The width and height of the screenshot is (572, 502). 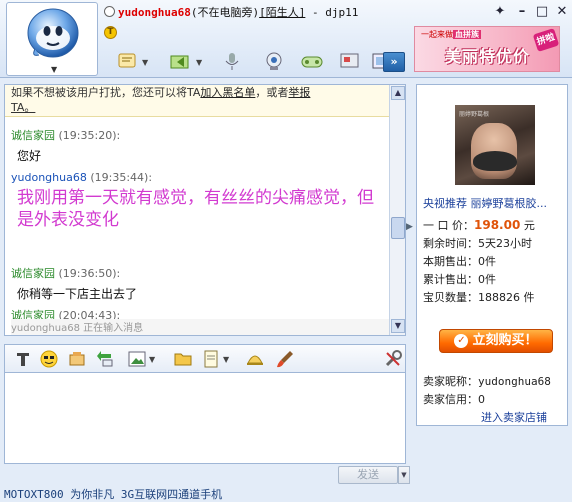 I want to click on self-name: djp11, so click(x=342, y=12).